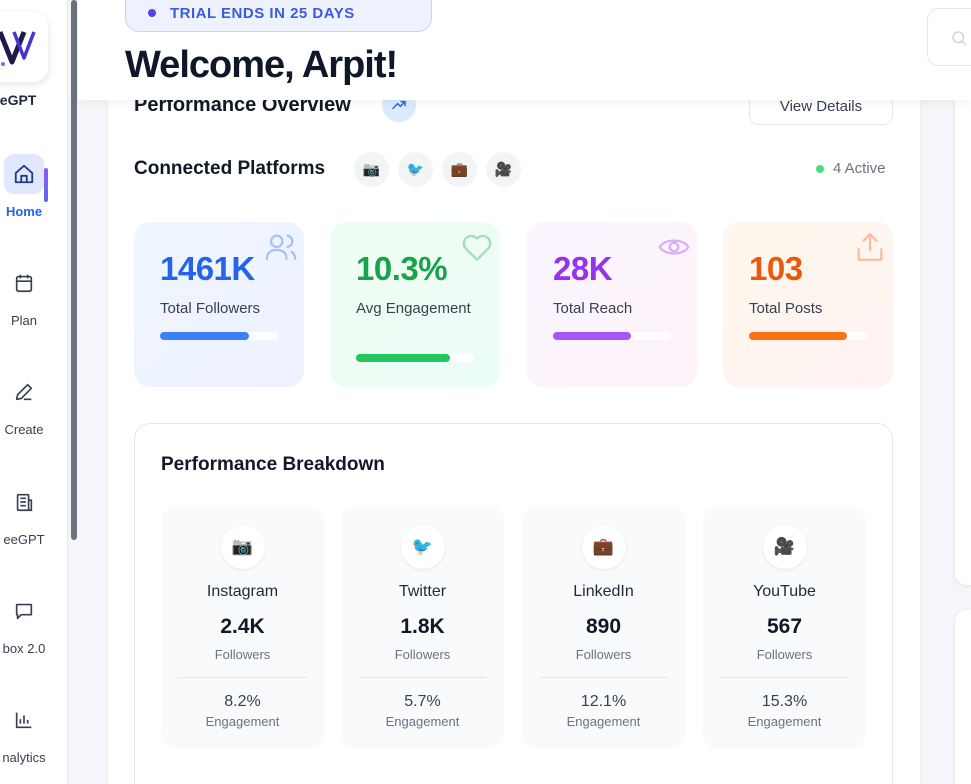  What do you see at coordinates (24, 502) in the screenshot?
I see `building-icon` at bounding box center [24, 502].